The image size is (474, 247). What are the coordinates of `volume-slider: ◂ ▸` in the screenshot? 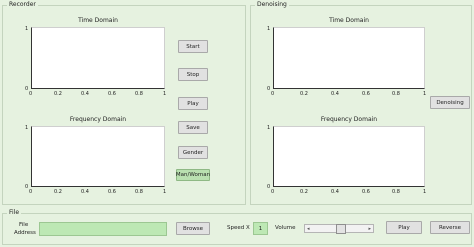 It's located at (339, 229).